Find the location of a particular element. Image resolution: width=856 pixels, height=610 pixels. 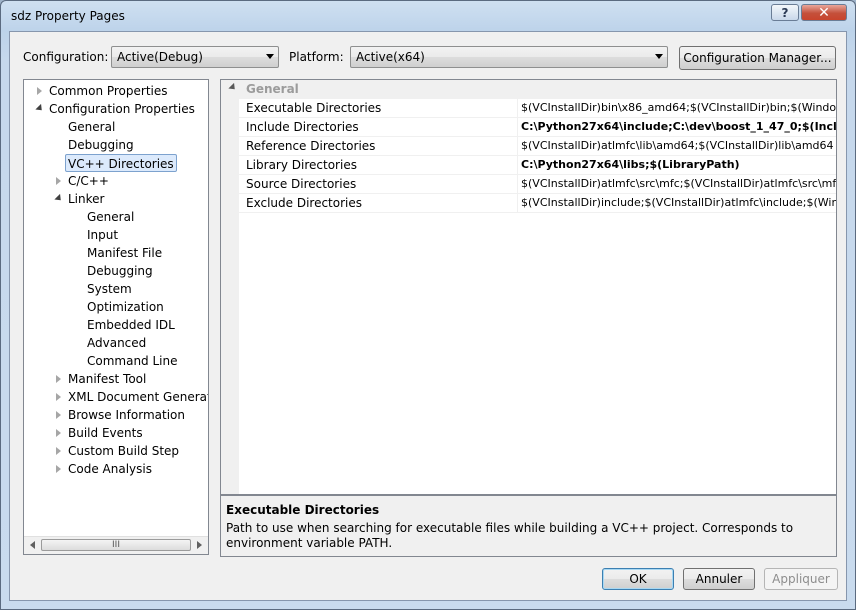

property-value: C:\Python27x64\libs;$(LibraryPath) is located at coordinates (630, 164).